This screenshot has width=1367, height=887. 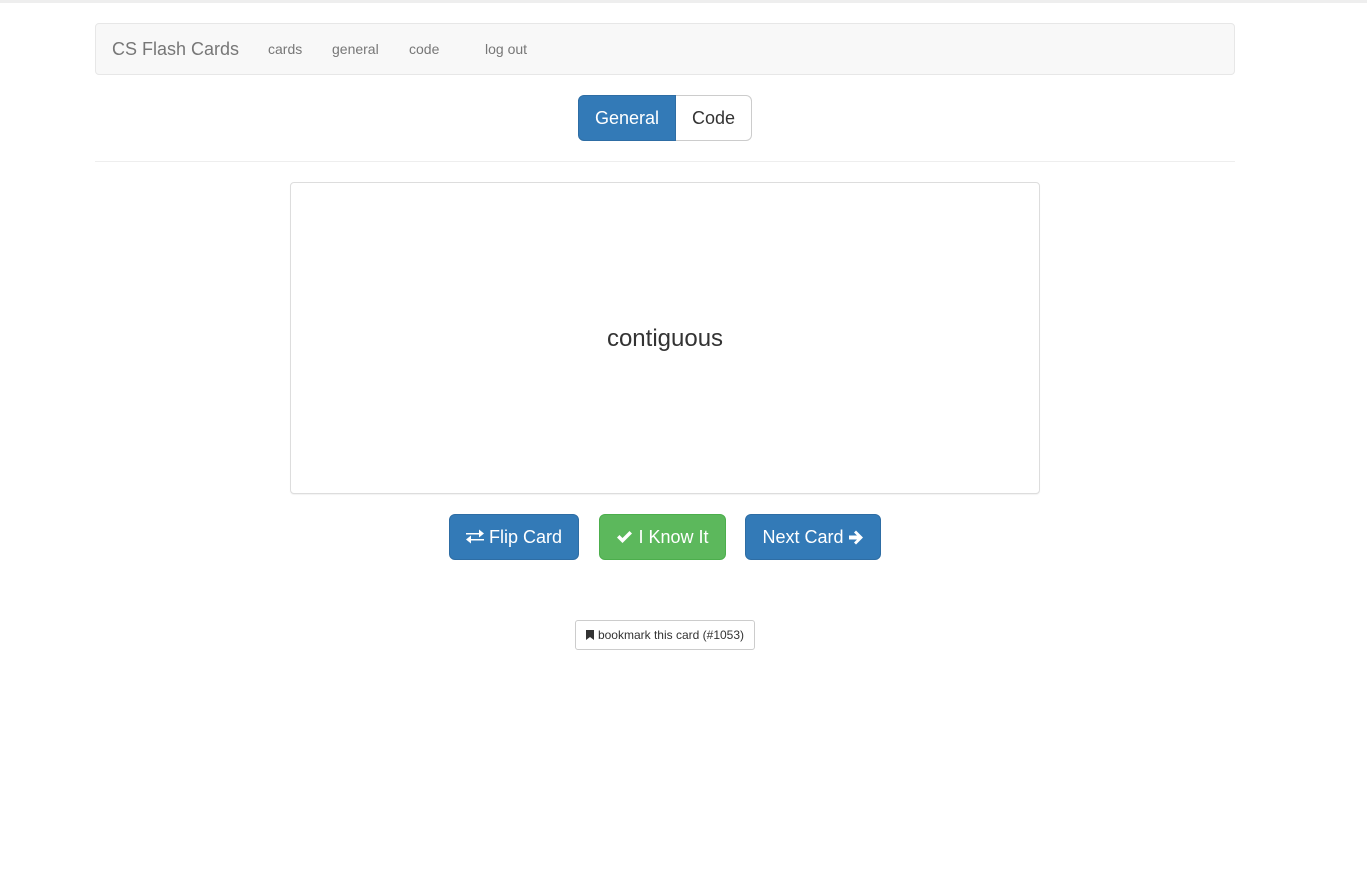 I want to click on arrow-right-icon, so click(x=856, y=537).